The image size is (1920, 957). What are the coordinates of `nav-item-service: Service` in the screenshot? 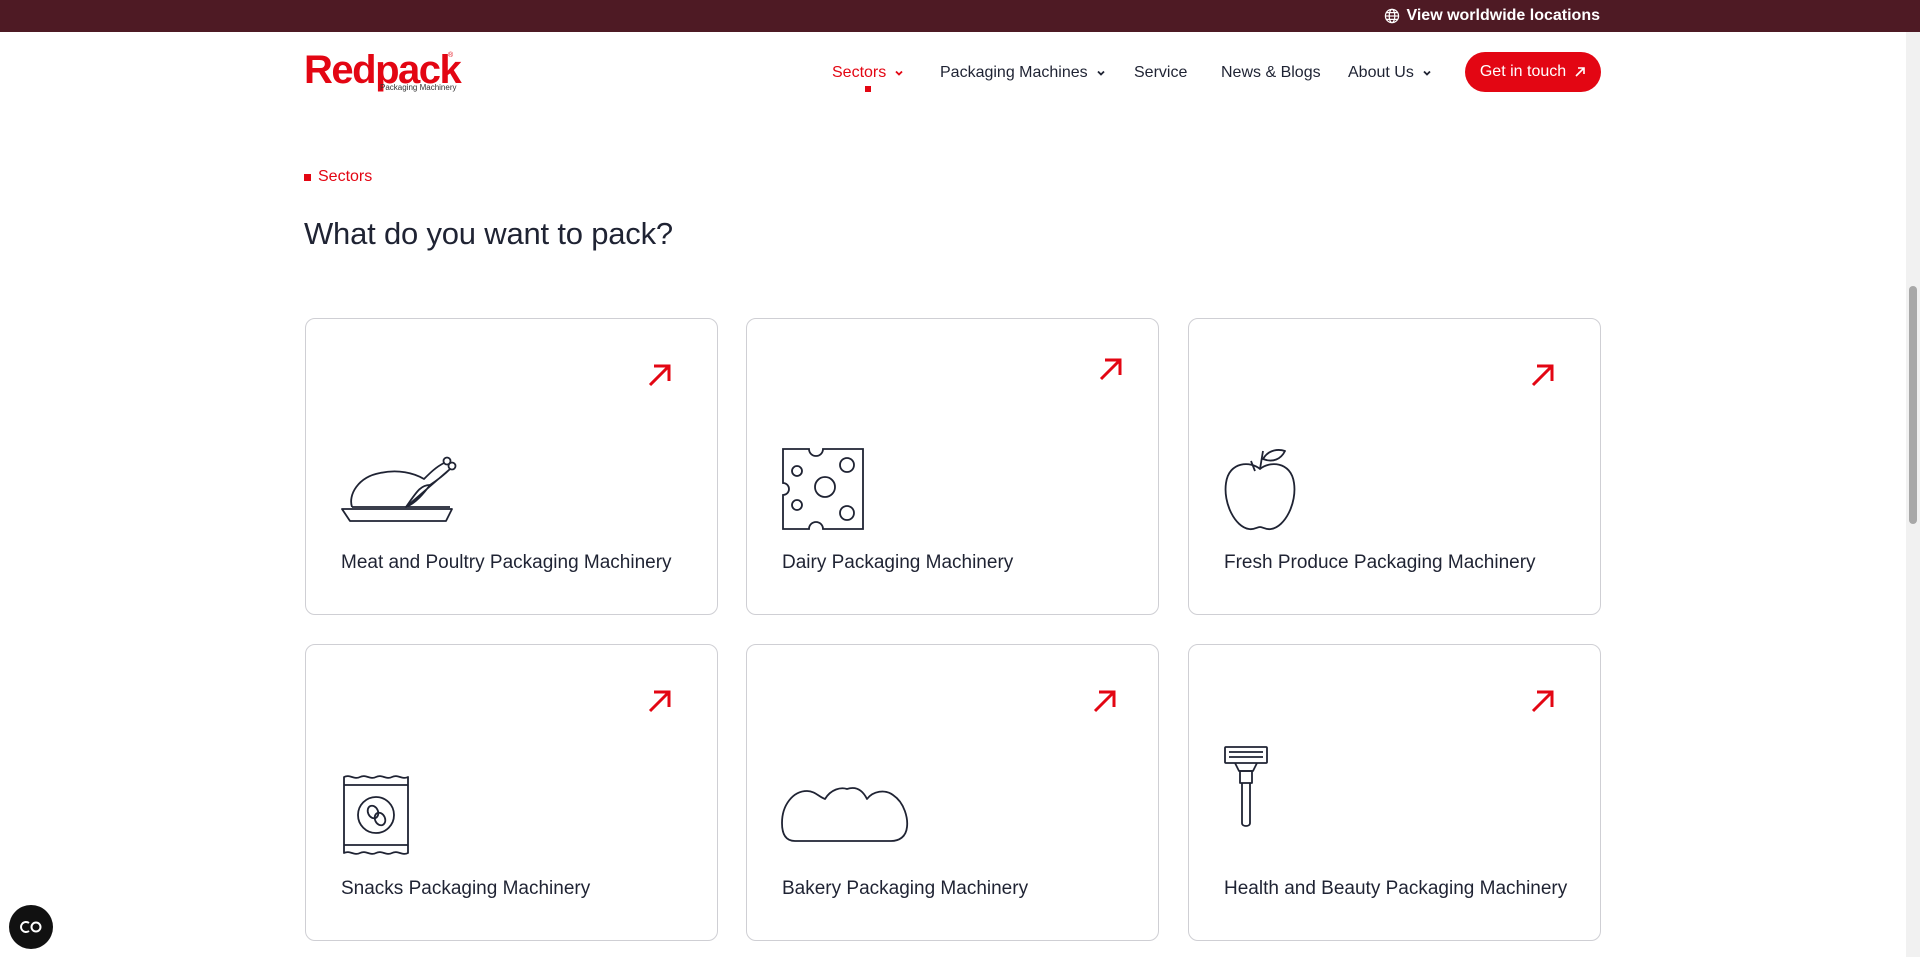 It's located at (1160, 73).